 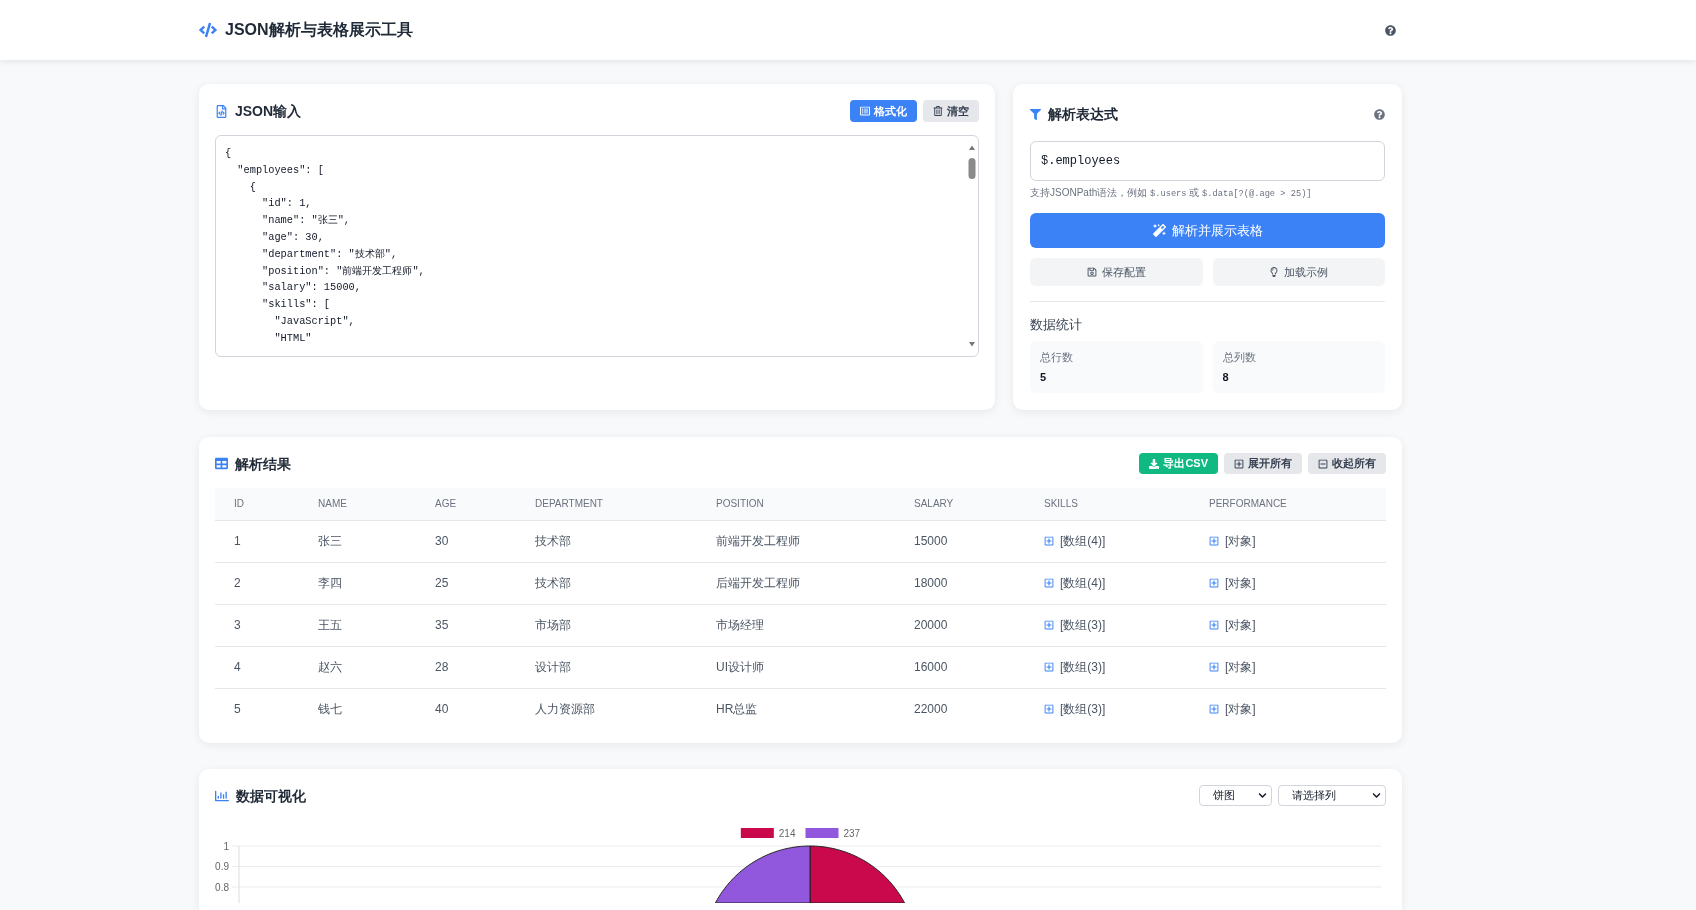 What do you see at coordinates (796, 504) in the screenshot?
I see `column-header: POSITION` at bounding box center [796, 504].